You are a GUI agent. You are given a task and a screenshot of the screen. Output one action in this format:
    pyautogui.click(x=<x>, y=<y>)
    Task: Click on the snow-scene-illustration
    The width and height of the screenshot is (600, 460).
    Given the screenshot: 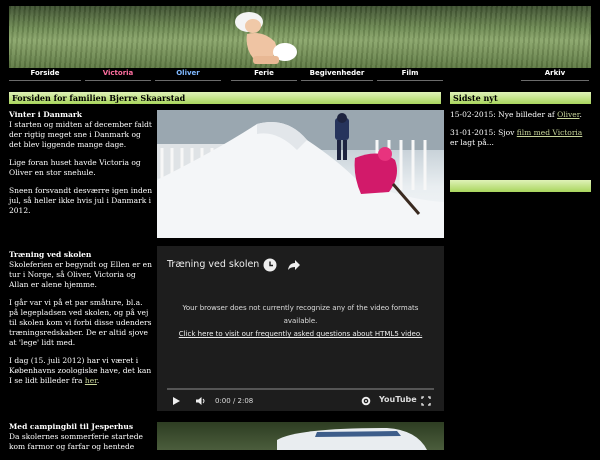 What is the action you would take?
    pyautogui.click(x=300, y=174)
    